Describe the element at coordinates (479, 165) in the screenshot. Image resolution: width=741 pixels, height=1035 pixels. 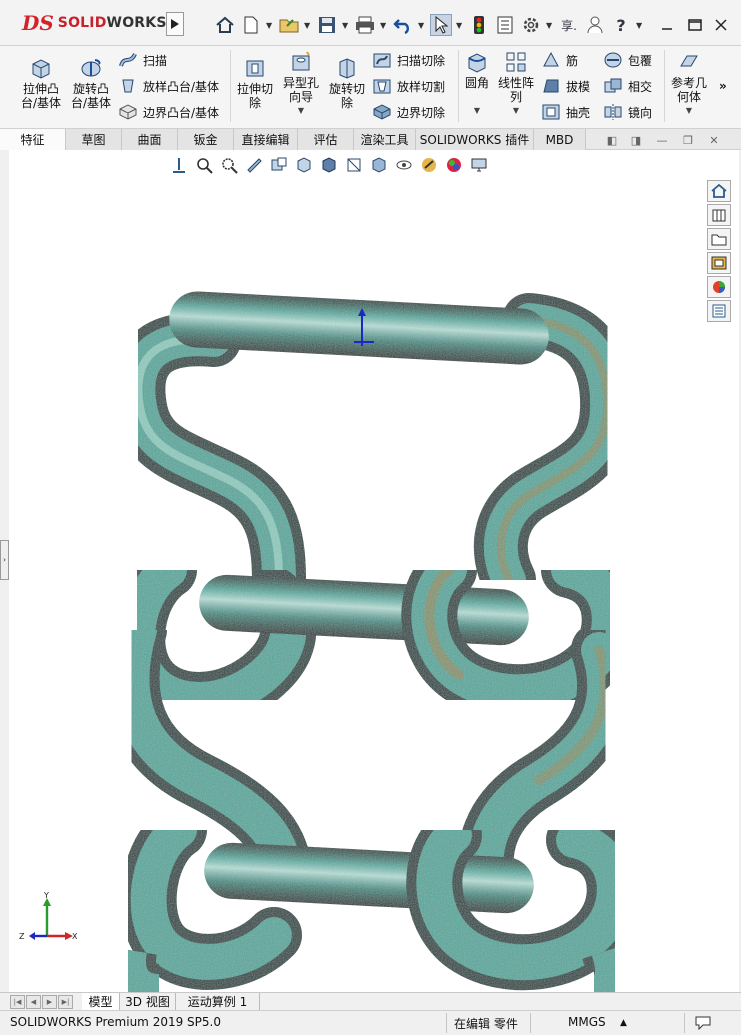
I see `monitor-display-icon` at that location.